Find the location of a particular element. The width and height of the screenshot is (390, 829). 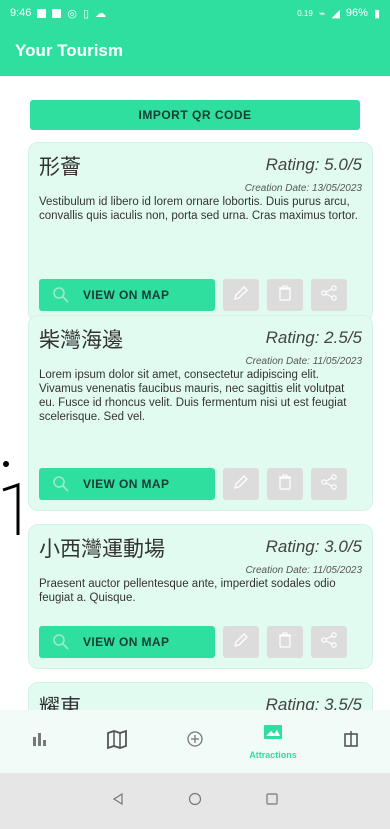

home-icon is located at coordinates (195, 801).